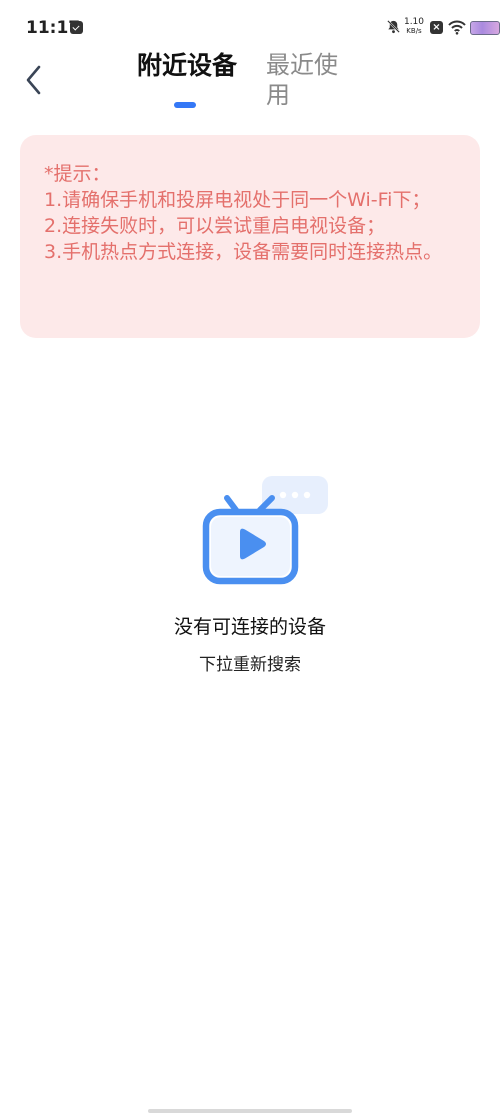 The width and height of the screenshot is (500, 1115). Describe the element at coordinates (237, 200) in the screenshot. I see `tips-item-1: 1.请确保手机和投屏电视处于同一个Wi-Fi下；` at that location.